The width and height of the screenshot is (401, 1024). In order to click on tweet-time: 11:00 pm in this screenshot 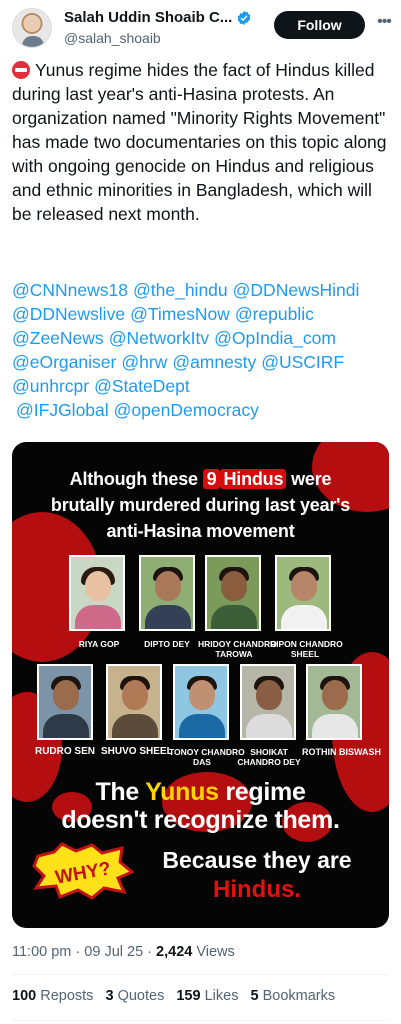, I will do `click(41, 952)`.